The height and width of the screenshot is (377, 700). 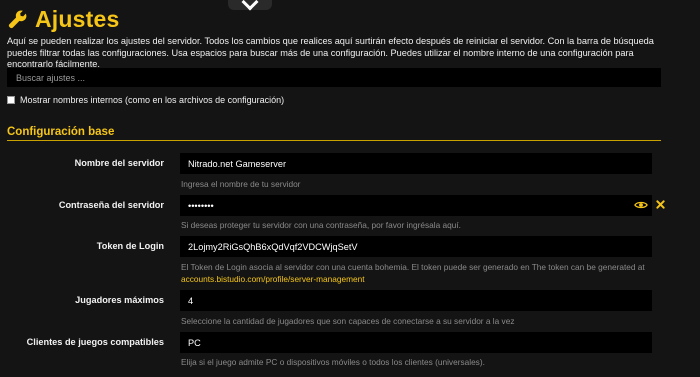 I want to click on page-header: Ajustes, so click(x=63, y=19).